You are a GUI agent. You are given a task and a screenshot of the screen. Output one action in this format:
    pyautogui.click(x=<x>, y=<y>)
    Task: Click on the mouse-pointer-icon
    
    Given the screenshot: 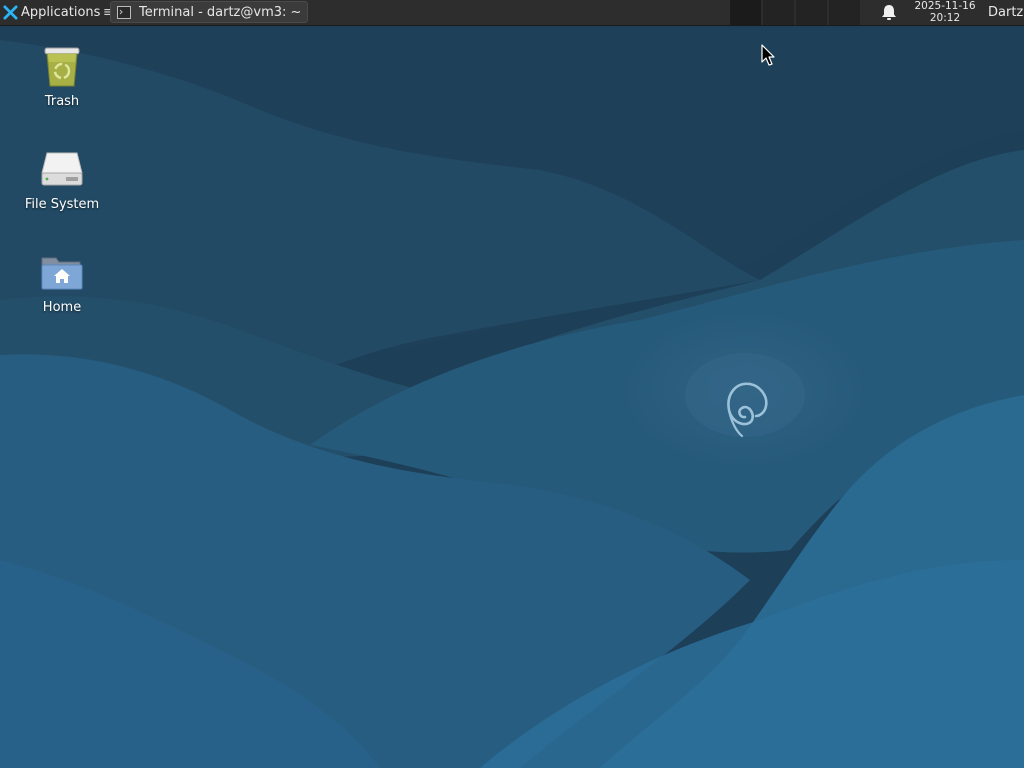 What is the action you would take?
    pyautogui.click(x=768, y=55)
    